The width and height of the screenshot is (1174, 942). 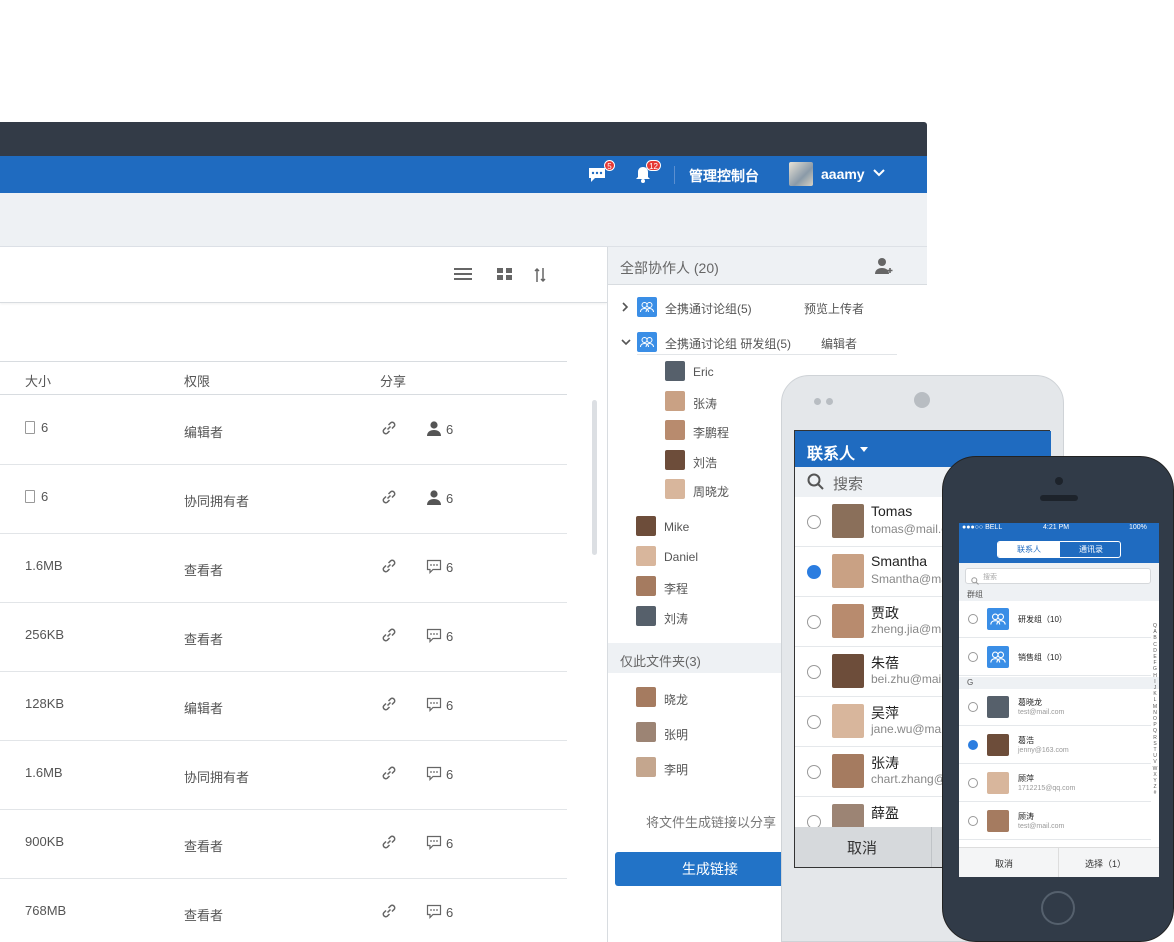 I want to click on collab-member: Daniel, so click(x=716, y=557).